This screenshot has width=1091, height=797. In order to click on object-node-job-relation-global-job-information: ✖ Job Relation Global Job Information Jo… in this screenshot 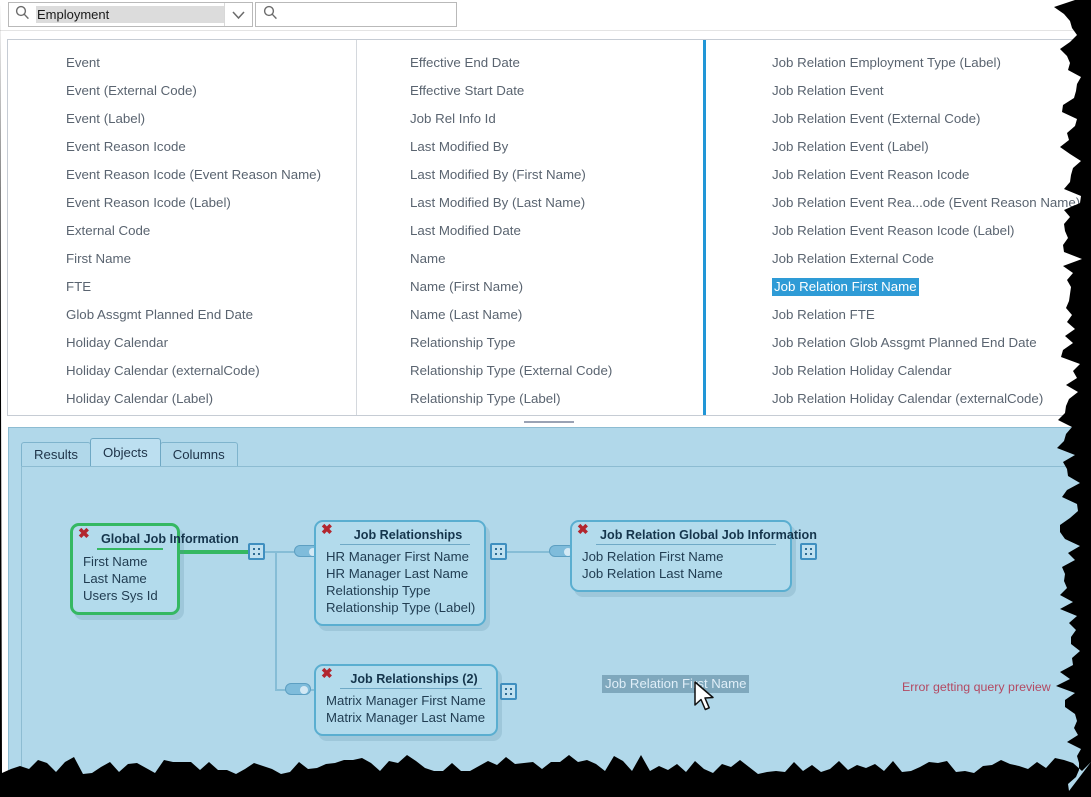, I will do `click(693, 556)`.